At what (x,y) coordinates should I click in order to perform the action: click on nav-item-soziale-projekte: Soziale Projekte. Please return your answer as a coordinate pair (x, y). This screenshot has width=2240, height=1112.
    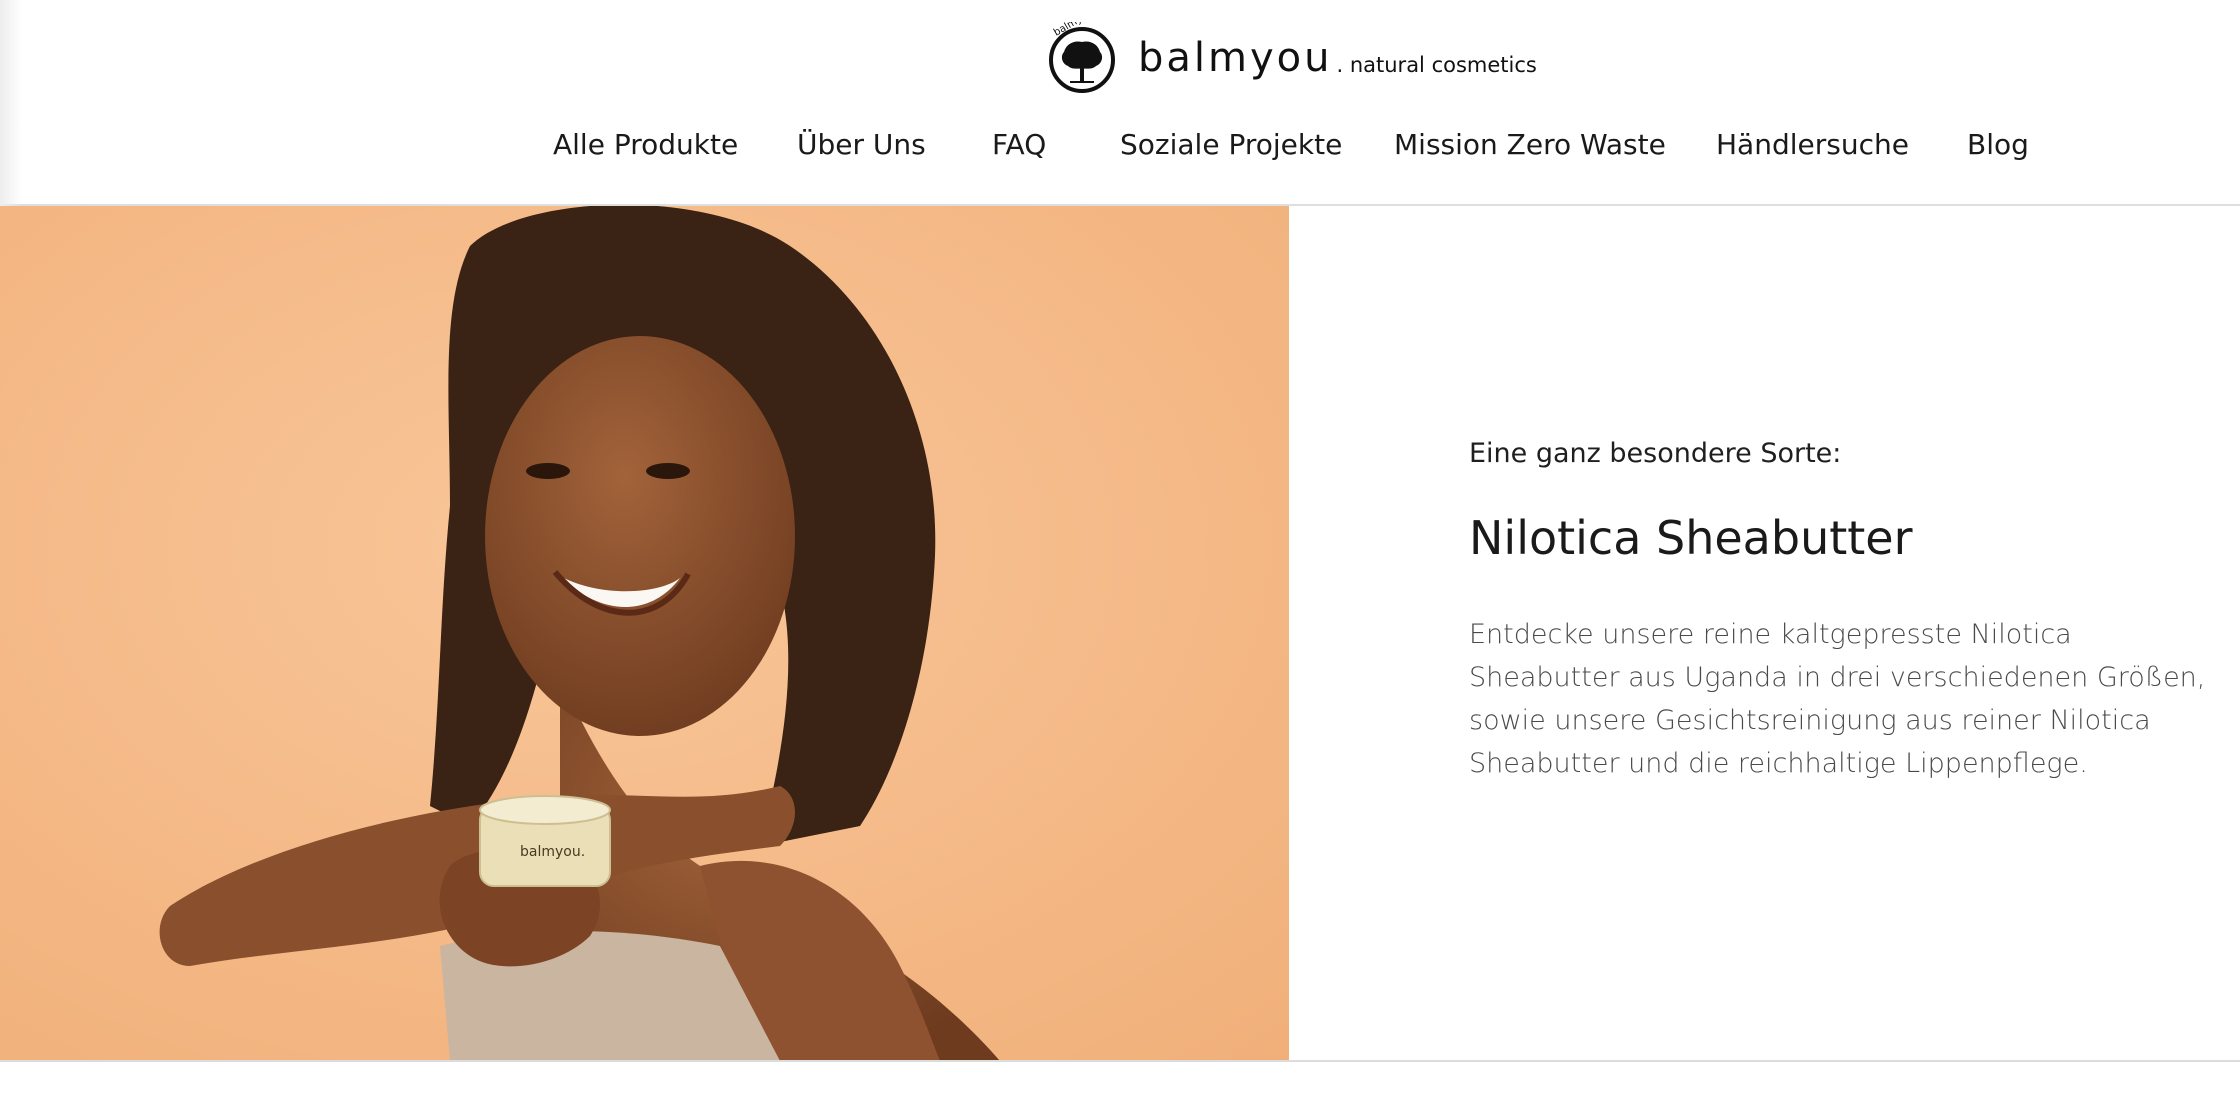
    Looking at the image, I should click on (1231, 144).